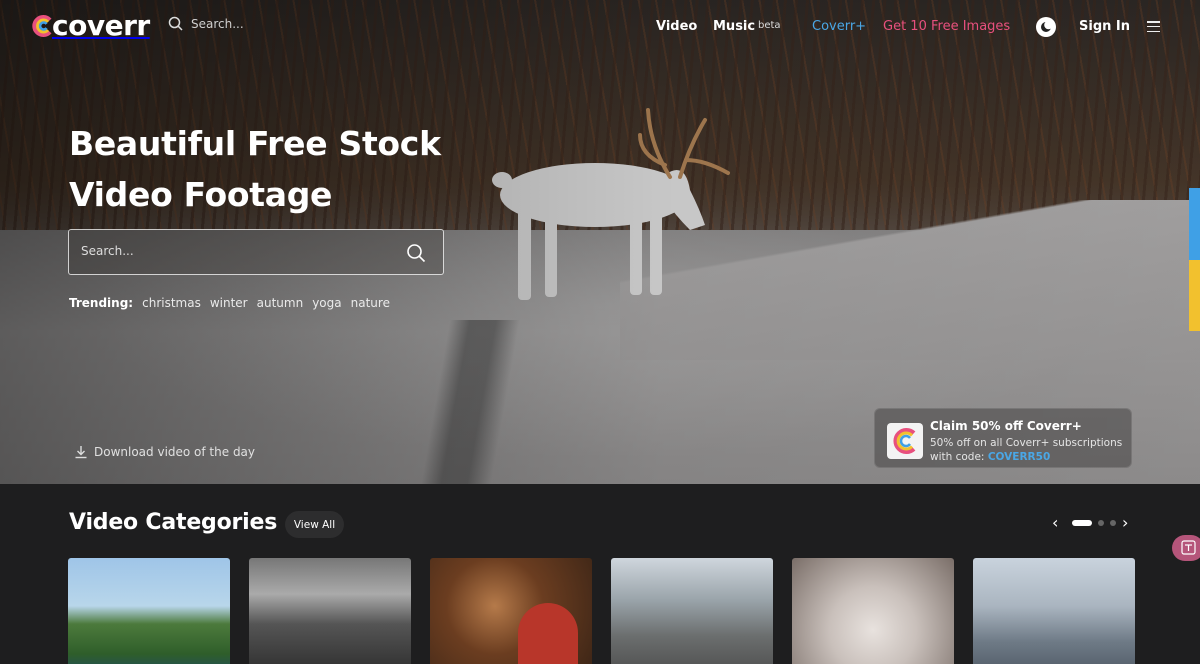 This screenshot has height=664, width=1200. I want to click on menu-icon, so click(1153, 27).